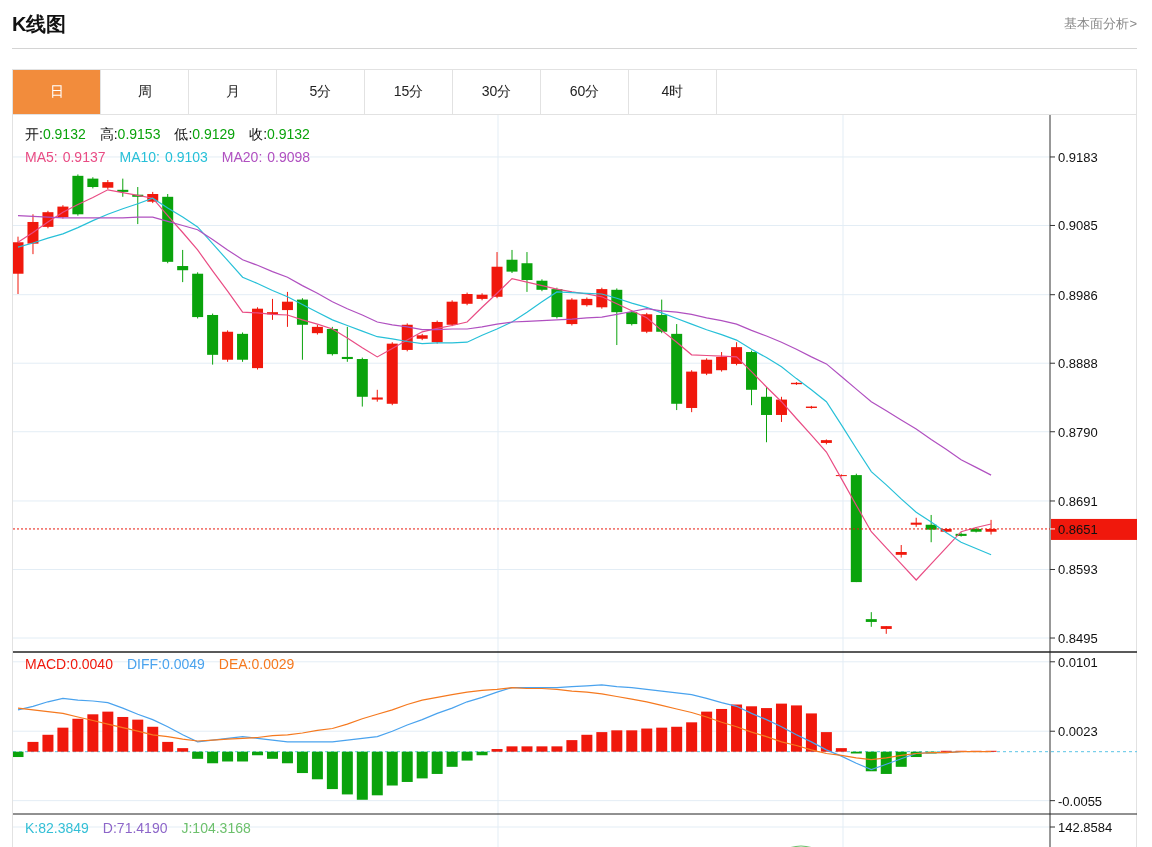  What do you see at coordinates (183, 664) in the screenshot?
I see `legend-value: 0.0049` at bounding box center [183, 664].